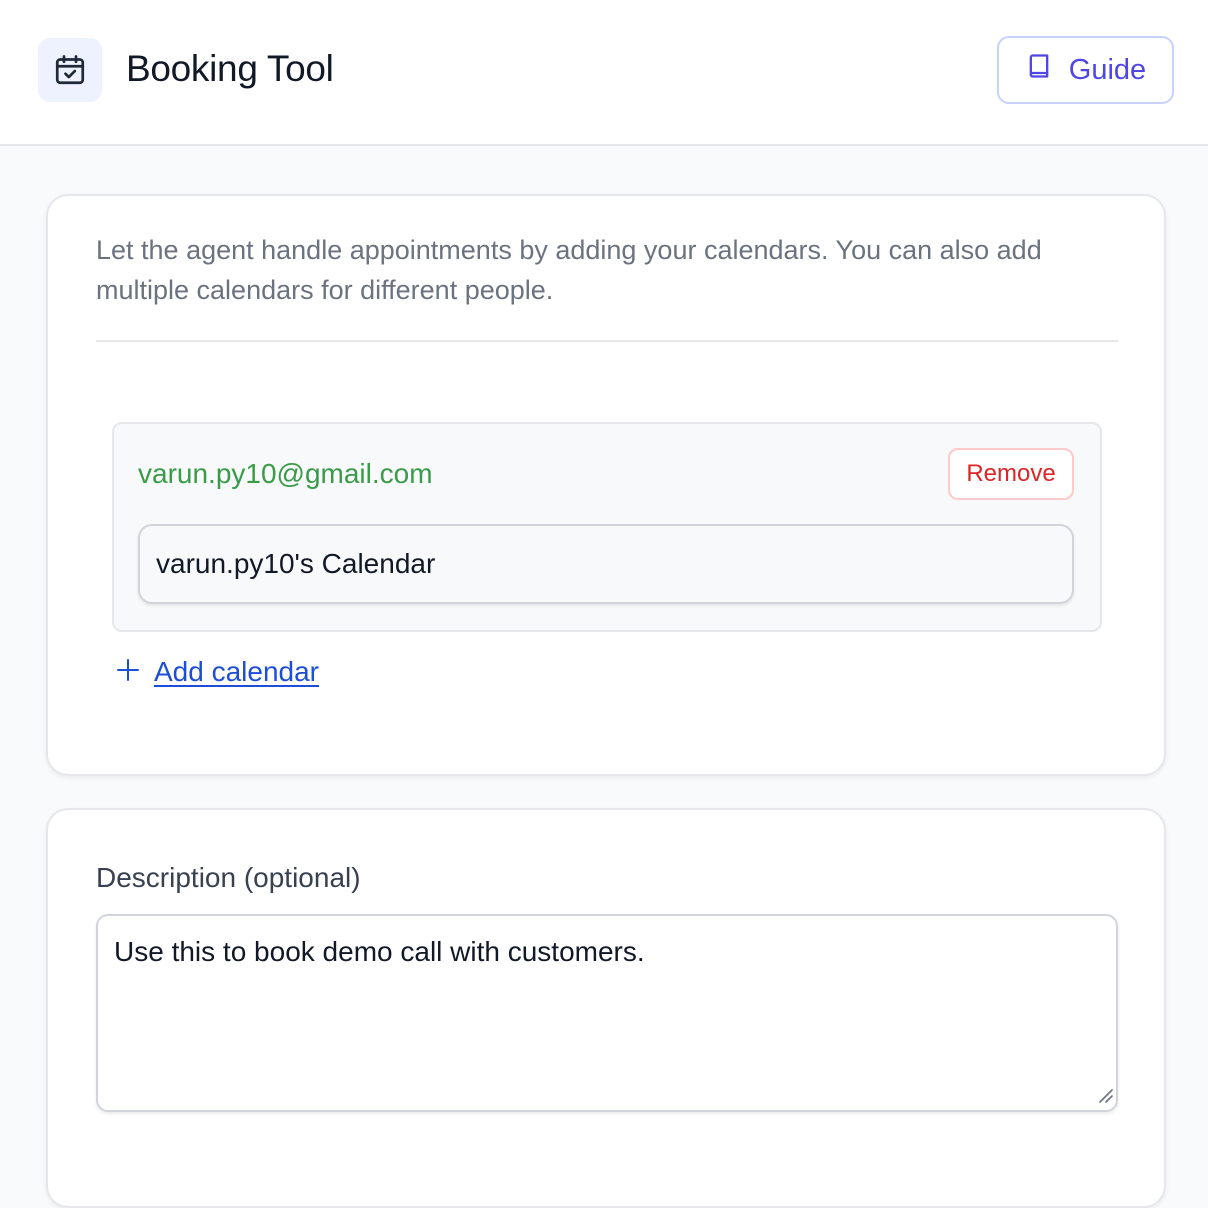 The height and width of the screenshot is (1208, 1208). I want to click on guide-button-label: Guide, so click(1107, 69).